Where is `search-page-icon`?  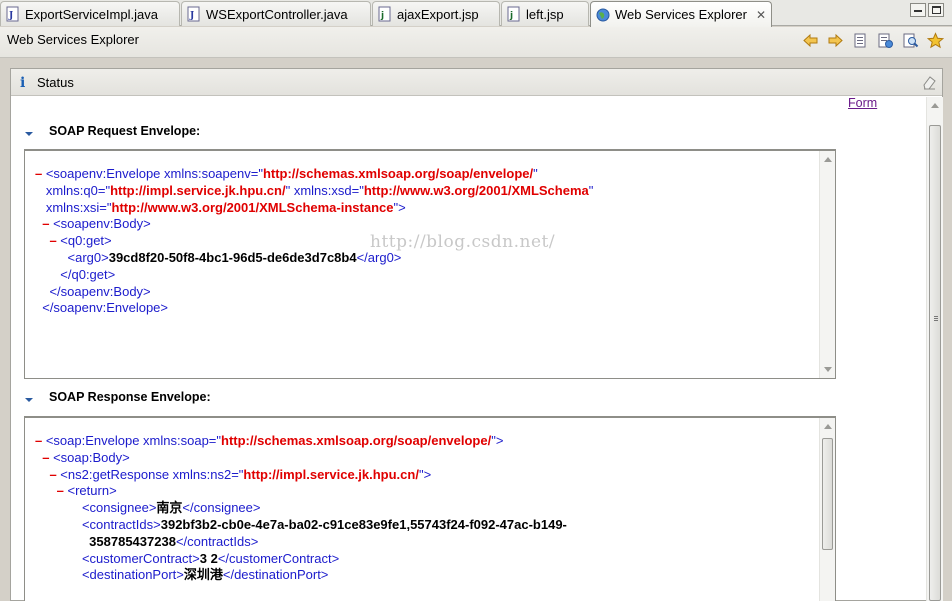
search-page-icon is located at coordinates (910, 40).